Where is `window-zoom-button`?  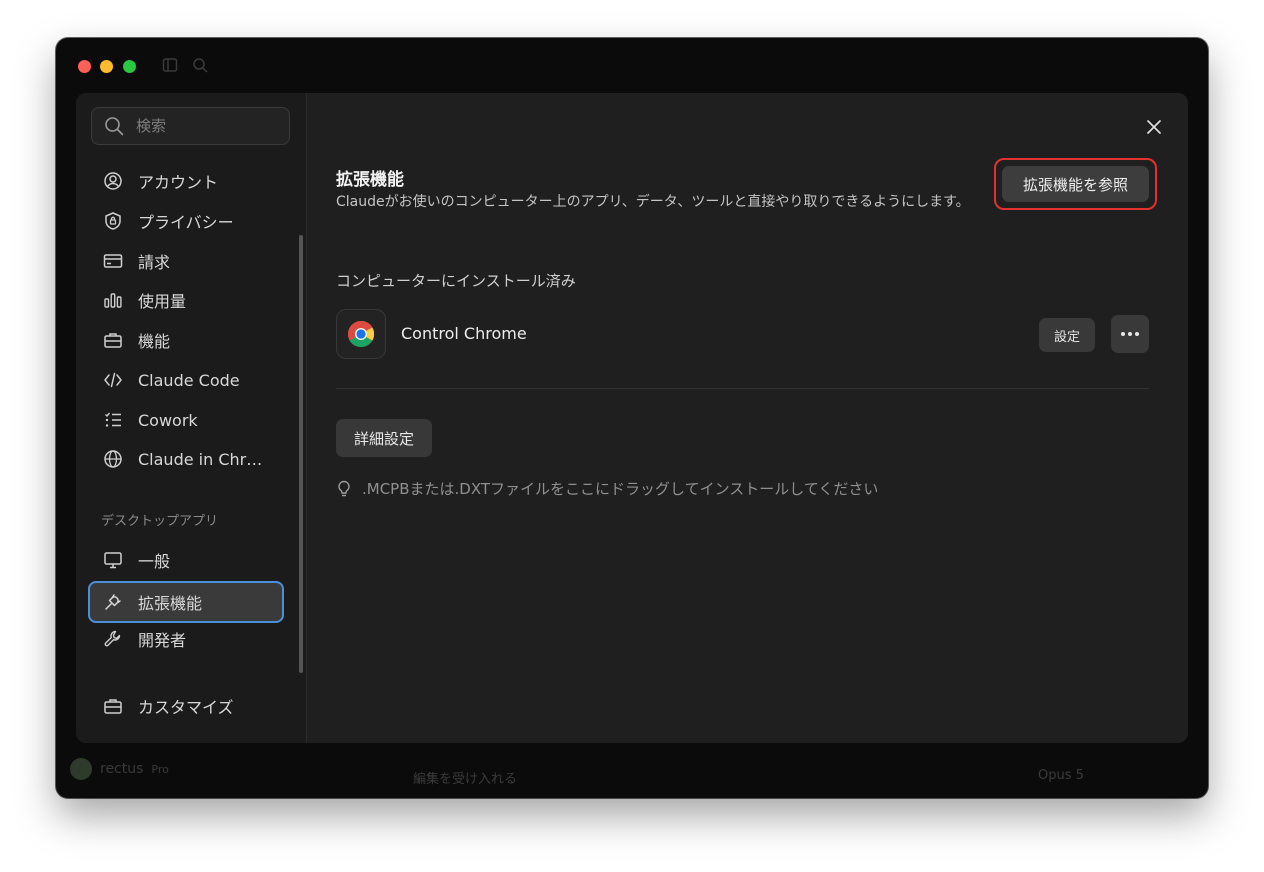
window-zoom-button is located at coordinates (129, 66).